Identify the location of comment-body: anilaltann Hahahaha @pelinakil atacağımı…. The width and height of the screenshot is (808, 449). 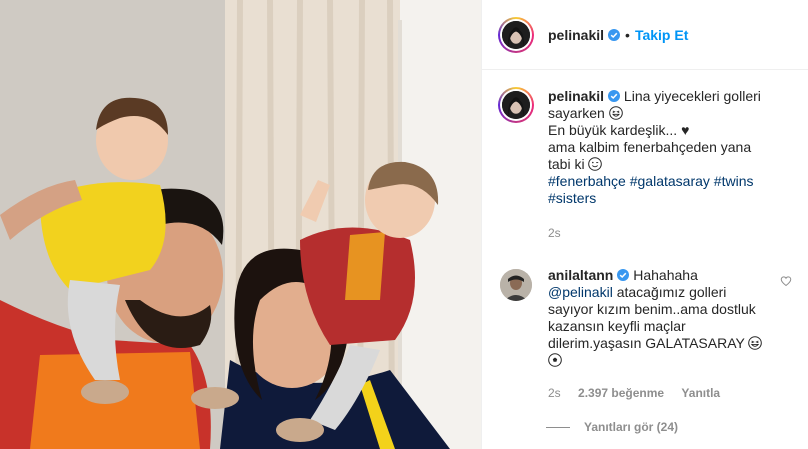
(660, 334).